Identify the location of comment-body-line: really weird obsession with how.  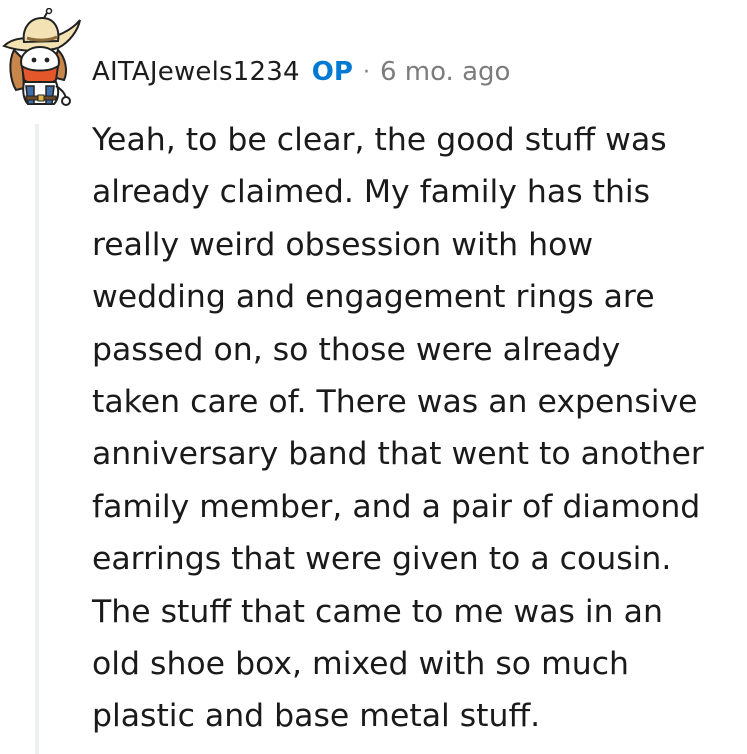
(343, 244).